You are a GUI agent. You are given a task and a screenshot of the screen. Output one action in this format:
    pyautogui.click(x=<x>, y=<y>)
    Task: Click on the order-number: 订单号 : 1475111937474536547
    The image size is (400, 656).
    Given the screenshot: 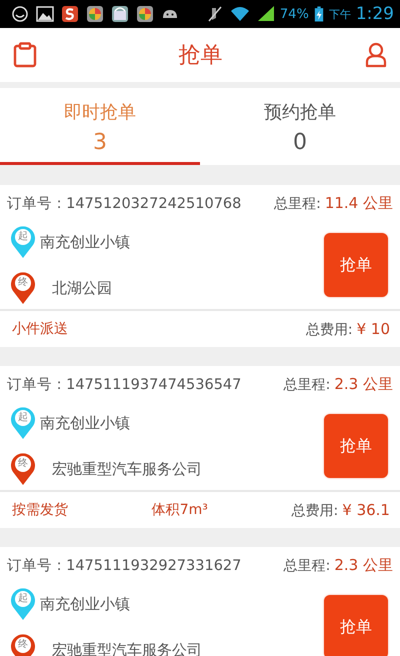 What is the action you would take?
    pyautogui.click(x=124, y=385)
    